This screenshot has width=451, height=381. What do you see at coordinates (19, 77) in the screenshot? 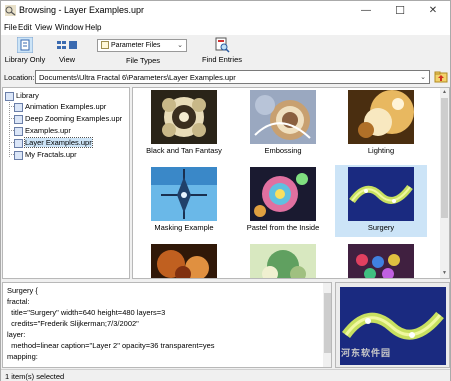
I see `location-label: Location:` at bounding box center [19, 77].